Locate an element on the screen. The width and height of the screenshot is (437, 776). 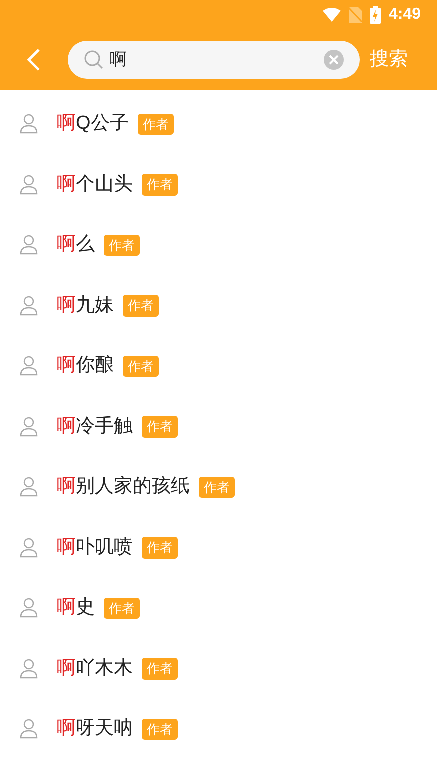
result-row: 啊冷手触 作者 is located at coordinates (93, 426).